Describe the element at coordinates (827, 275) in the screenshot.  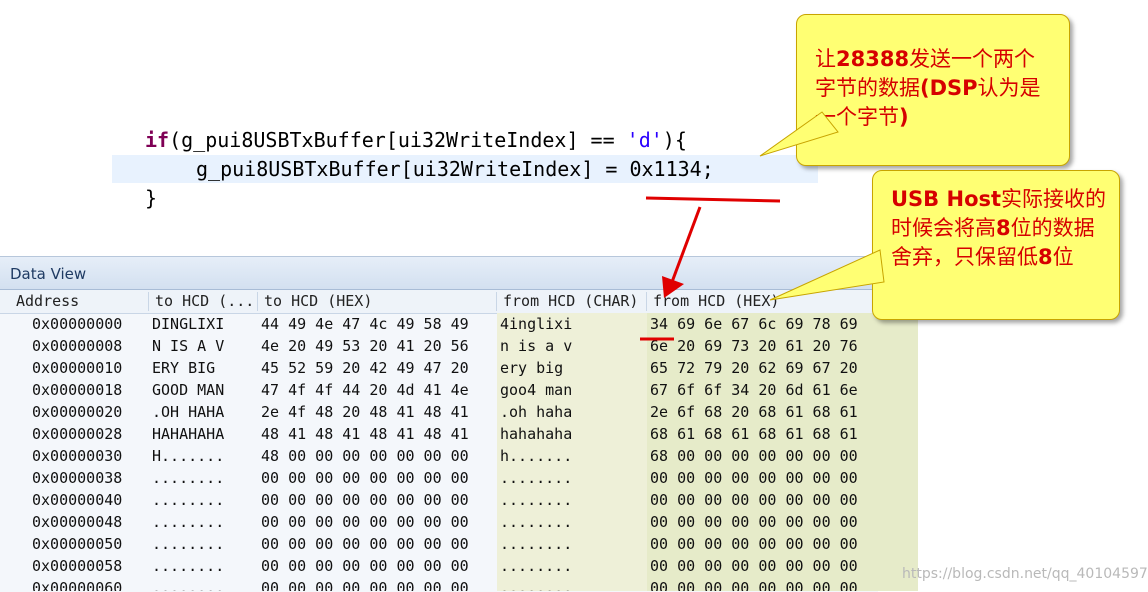
I see `callout2-pointer` at that location.